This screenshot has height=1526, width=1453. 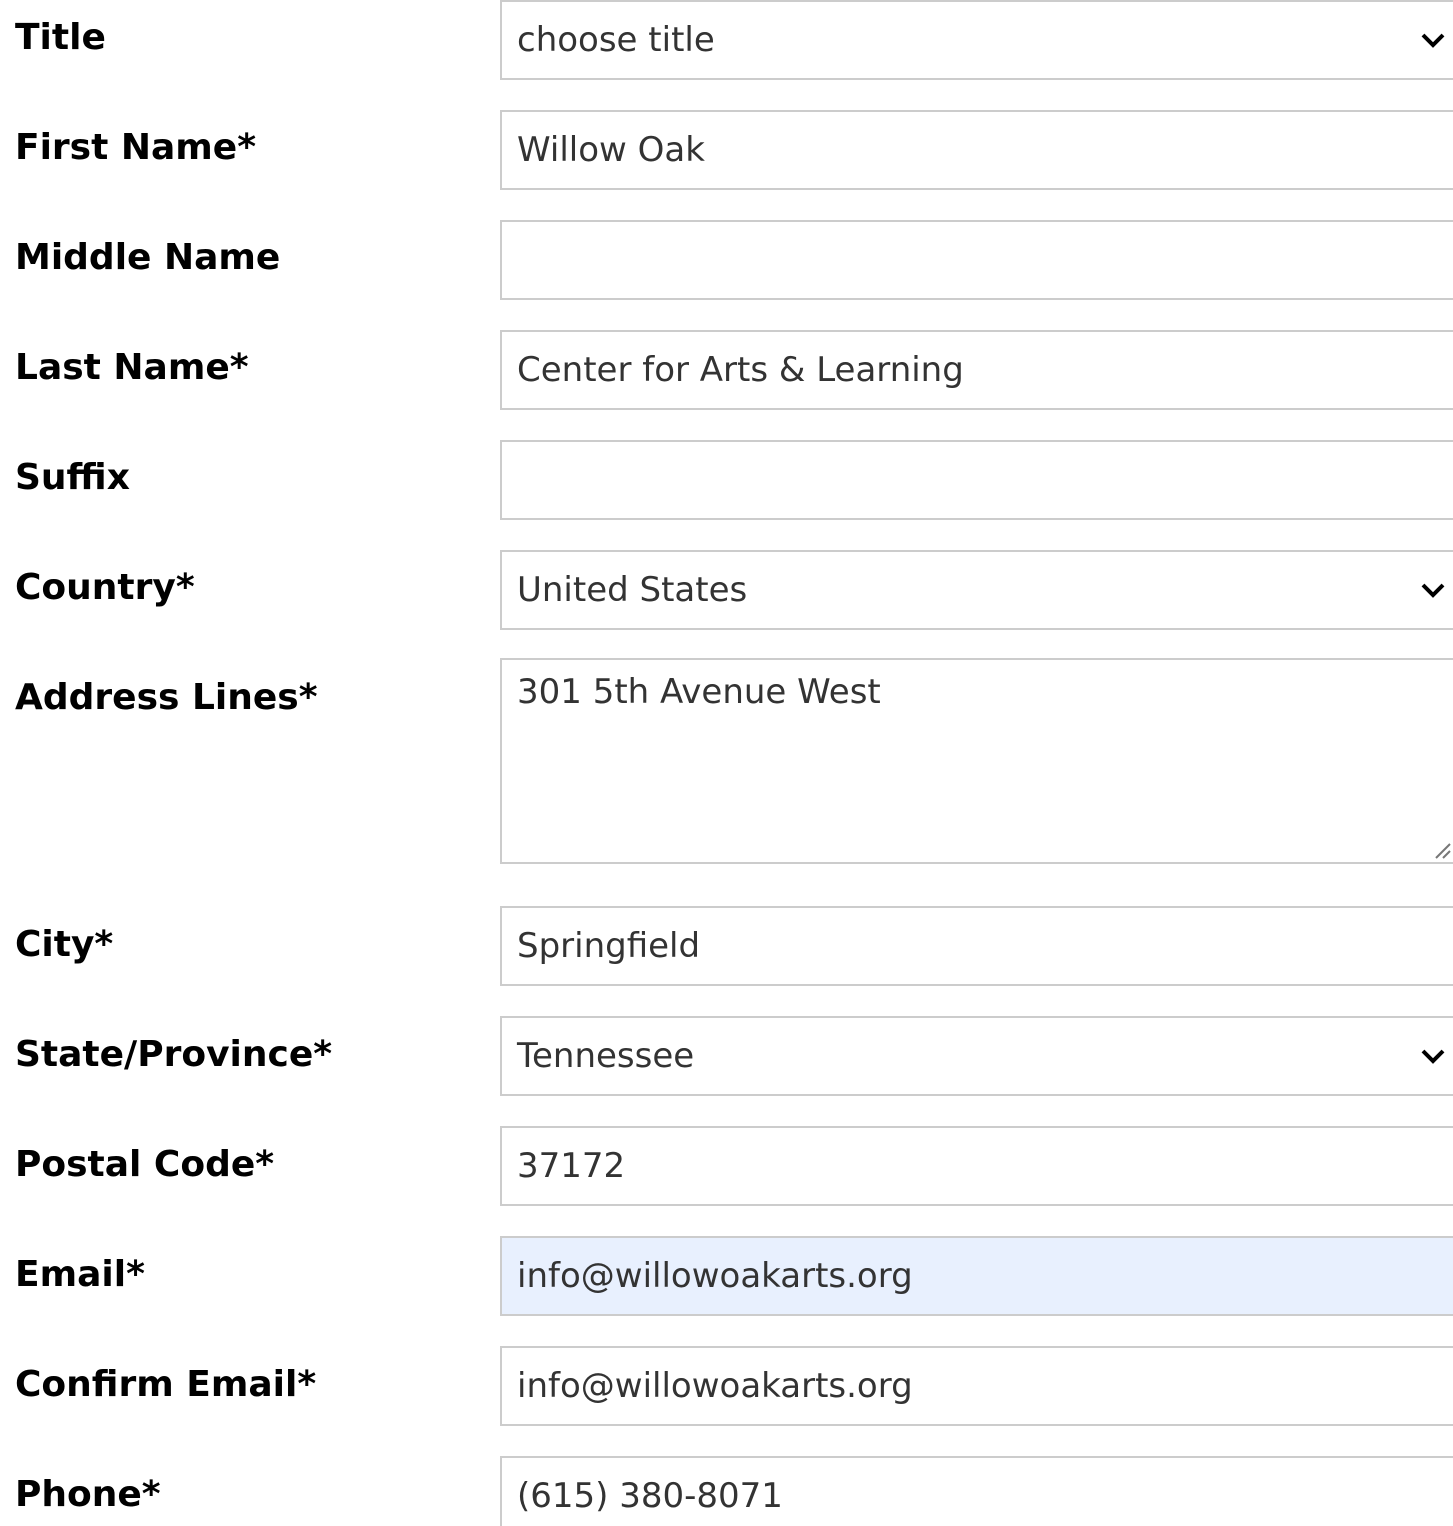 What do you see at coordinates (606, 1056) in the screenshot?
I see `state-province-select-value: Tennessee` at bounding box center [606, 1056].